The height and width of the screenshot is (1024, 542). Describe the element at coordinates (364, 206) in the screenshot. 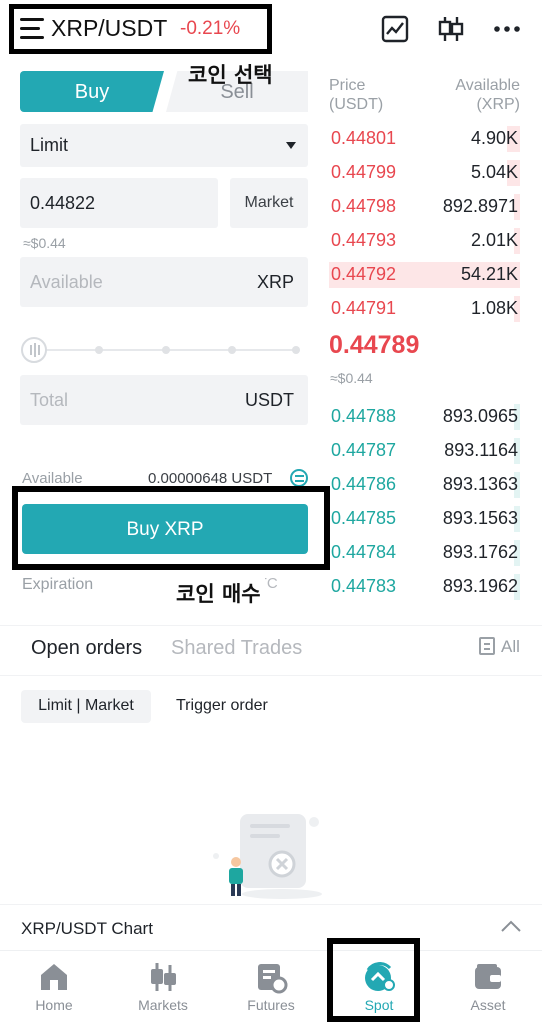

I see `ob-price: 0.44798` at that location.